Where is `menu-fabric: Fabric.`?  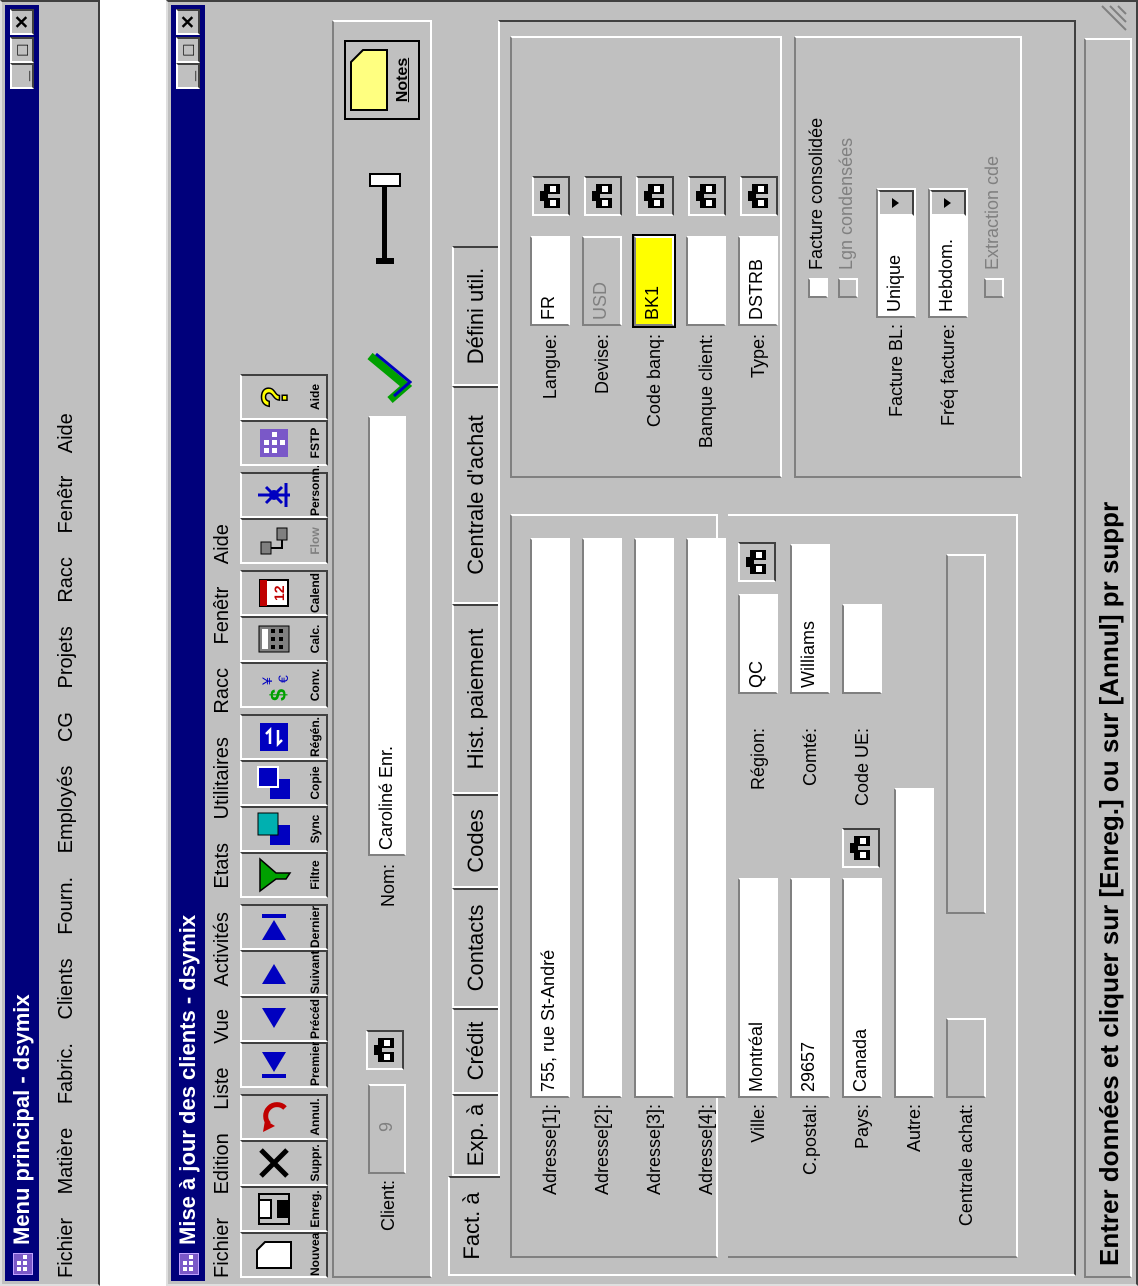
menu-fabric: Fabric. is located at coordinates (66, 1073).